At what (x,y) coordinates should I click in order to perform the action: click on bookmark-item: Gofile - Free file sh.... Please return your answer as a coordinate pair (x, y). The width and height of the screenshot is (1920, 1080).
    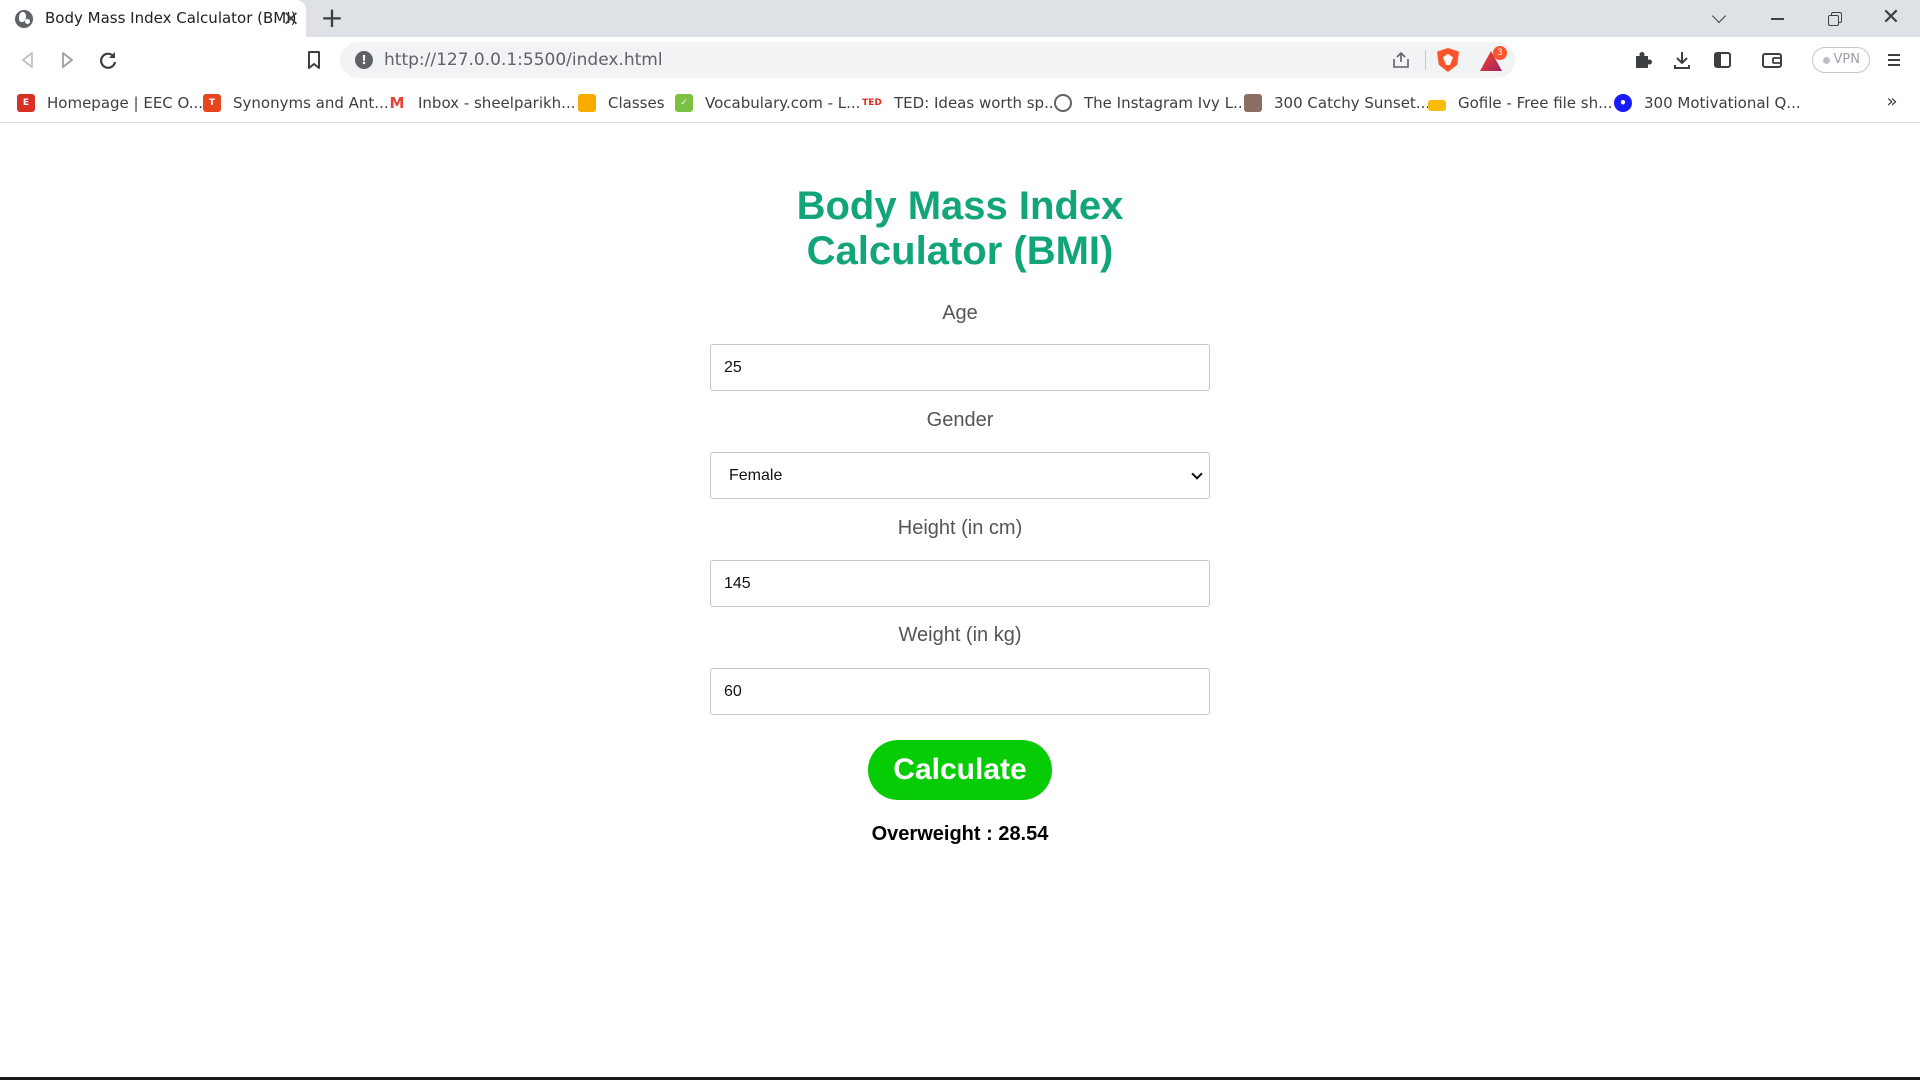
    Looking at the image, I should click on (1520, 103).